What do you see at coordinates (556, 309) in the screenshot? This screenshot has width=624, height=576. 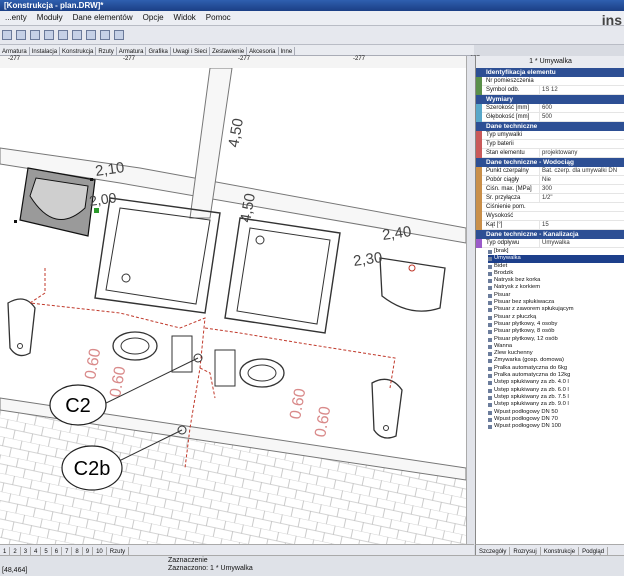 I see `drain-type-option: Pisuar z zaworem spłukującym` at bounding box center [556, 309].